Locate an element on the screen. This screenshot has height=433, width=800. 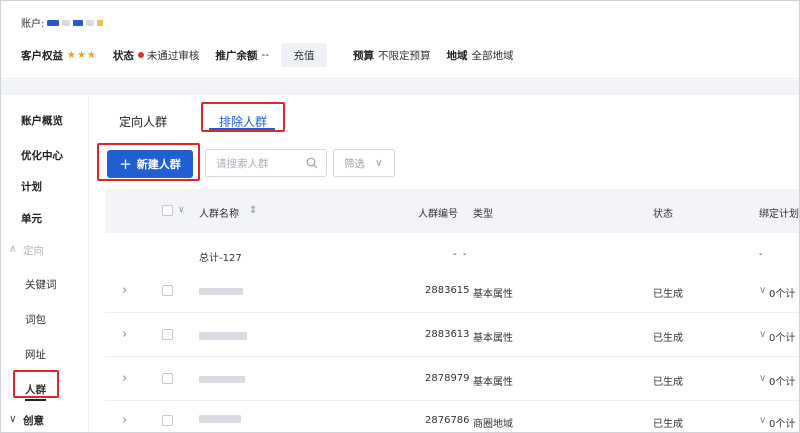
balance-value: -- is located at coordinates (265, 55).